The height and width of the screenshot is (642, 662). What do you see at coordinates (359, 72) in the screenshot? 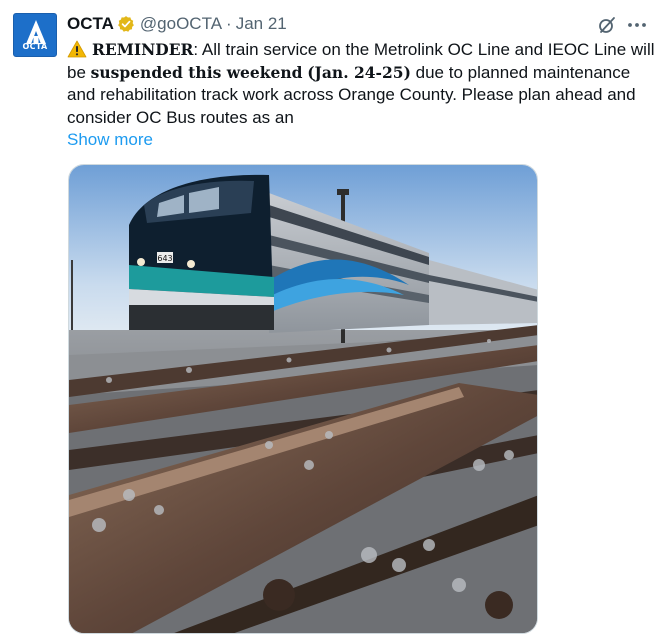
I see `tweet-emphasis-dates: (Jan. 24-25)` at bounding box center [359, 72].